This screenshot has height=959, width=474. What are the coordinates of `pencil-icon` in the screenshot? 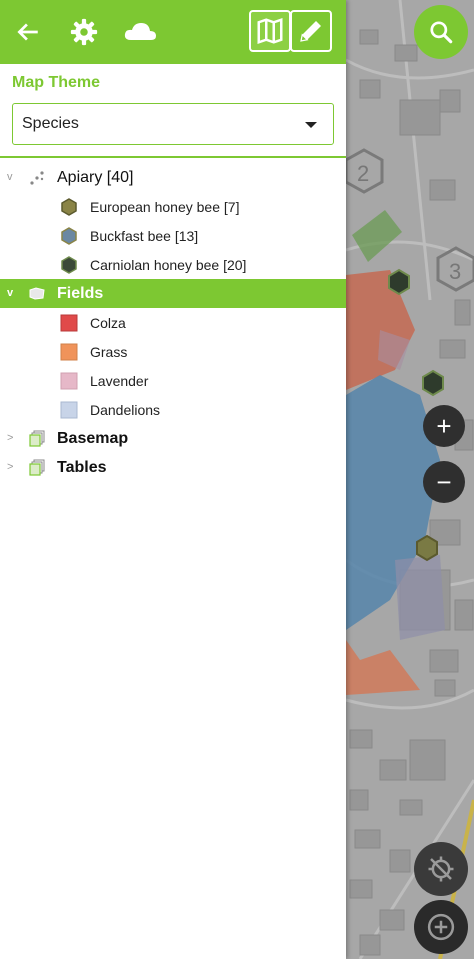 It's located at (310, 31).